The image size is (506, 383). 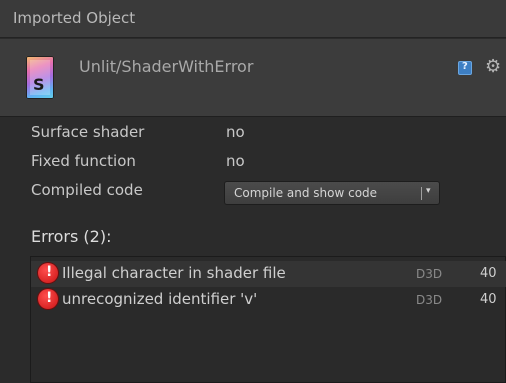 What do you see at coordinates (235, 132) in the screenshot?
I see `surface-shader-value: no` at bounding box center [235, 132].